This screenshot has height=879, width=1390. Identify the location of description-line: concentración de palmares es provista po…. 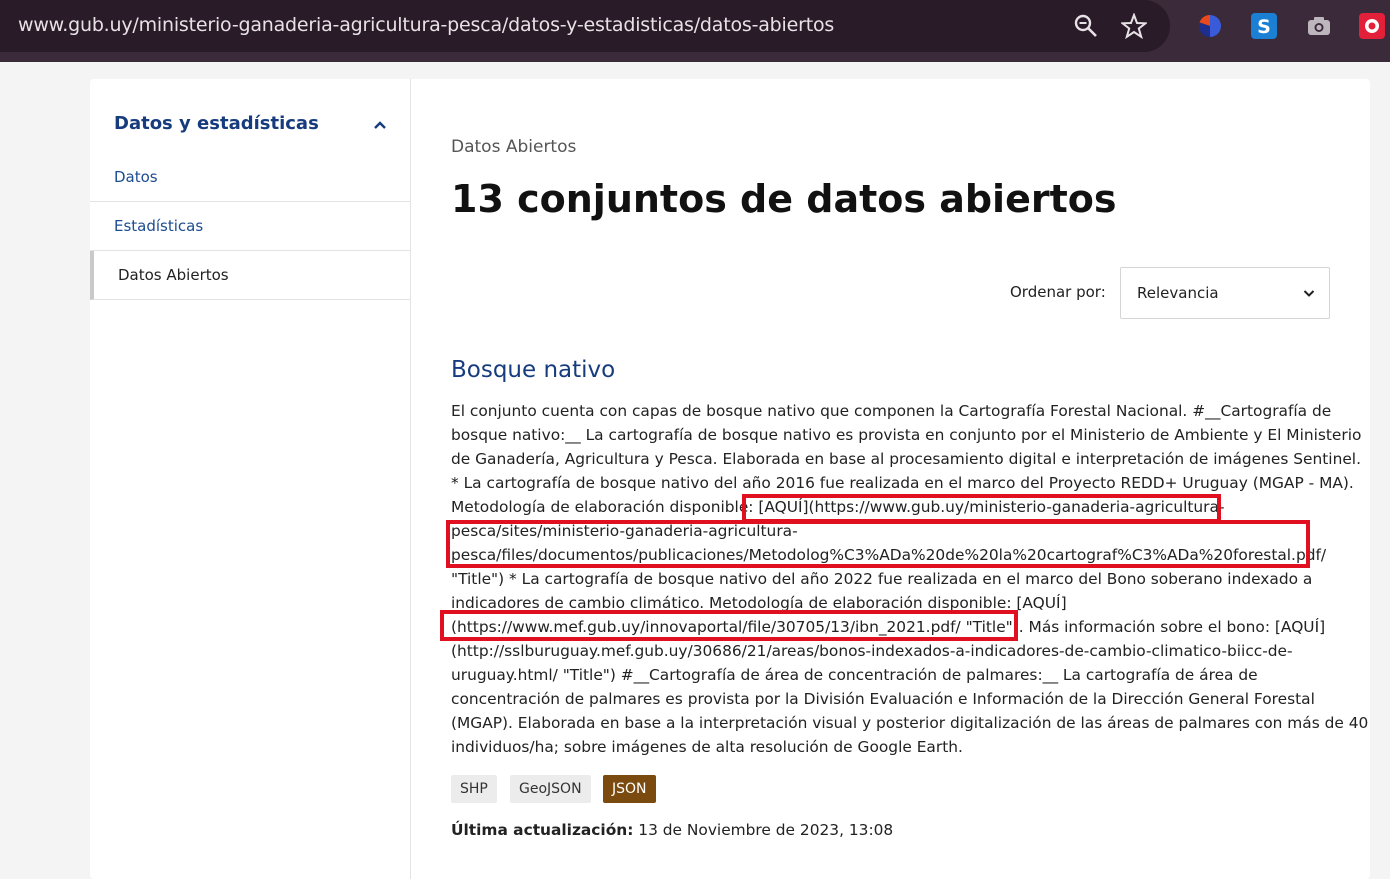
(883, 699).